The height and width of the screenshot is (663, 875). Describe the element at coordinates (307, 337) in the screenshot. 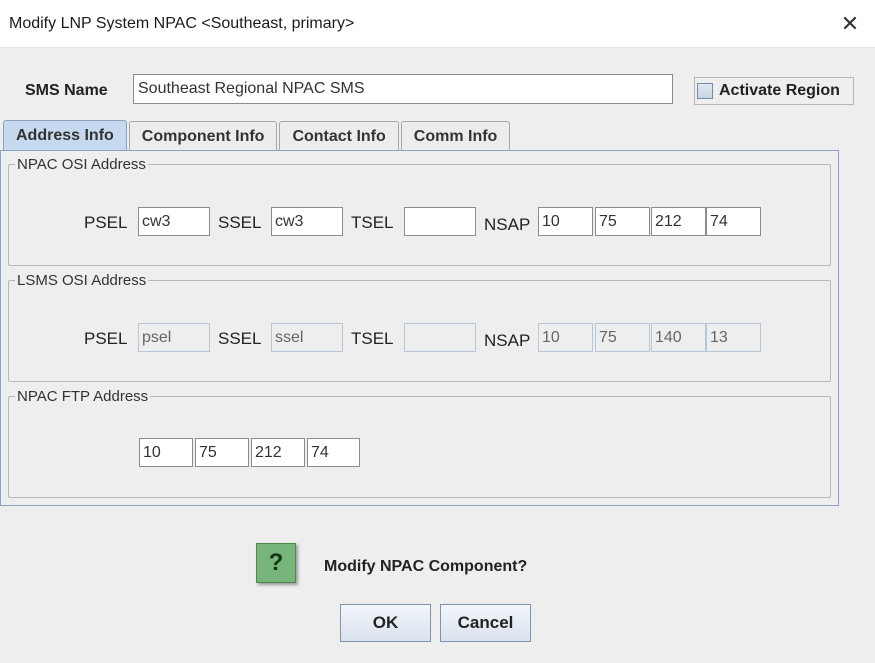

I see `lsms-ssel-input` at that location.